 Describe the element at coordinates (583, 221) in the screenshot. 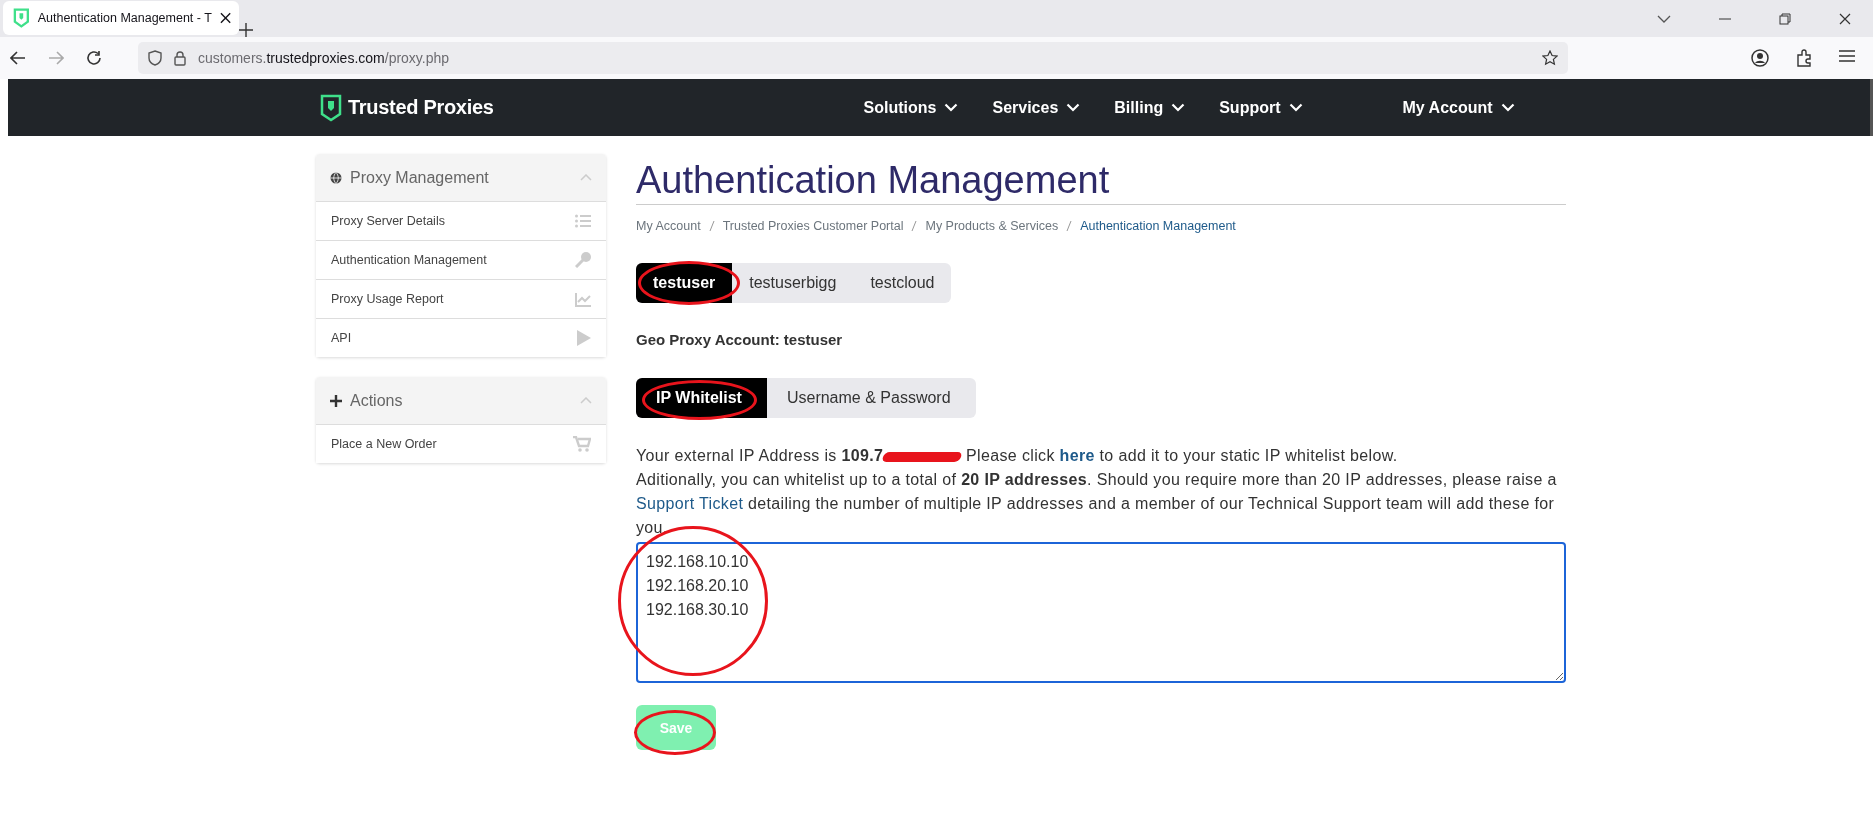

I see `list-icon` at that location.